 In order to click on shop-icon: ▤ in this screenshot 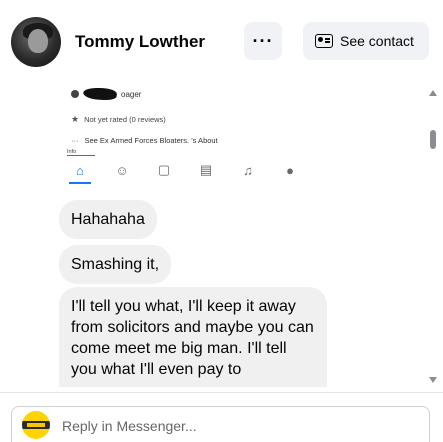, I will do `click(206, 169)`.